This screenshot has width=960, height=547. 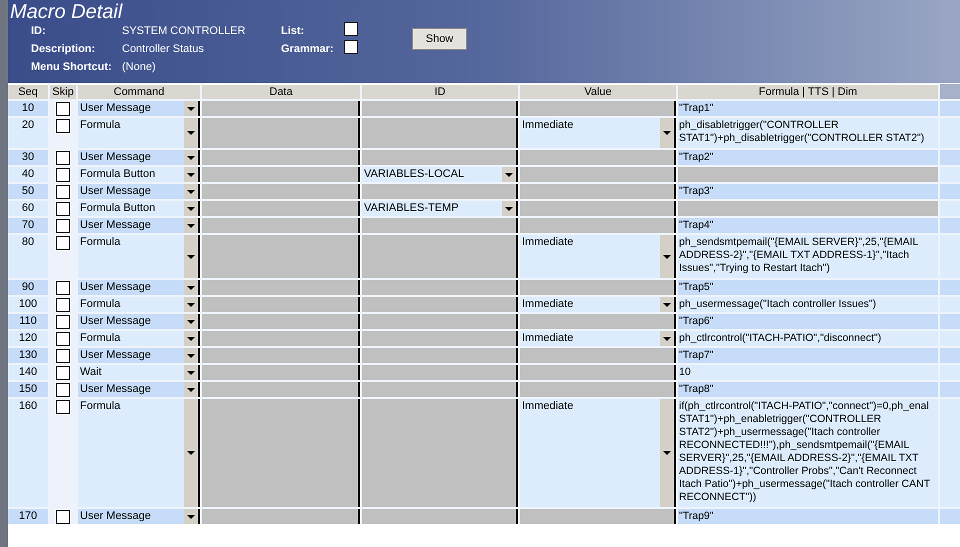 What do you see at coordinates (808, 91) in the screenshot?
I see `column-header: Formula | TTS | Dim` at bounding box center [808, 91].